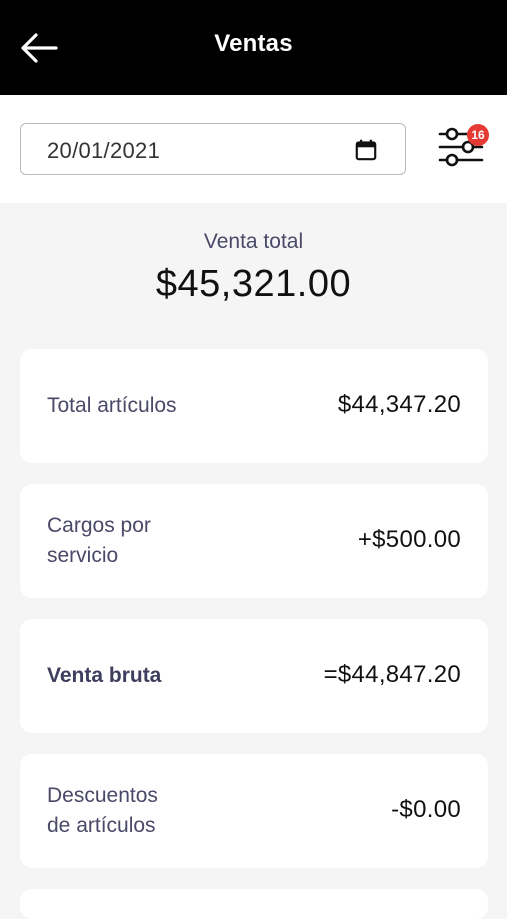 Image resolution: width=507 pixels, height=919 pixels. What do you see at coordinates (104, 150) in the screenshot?
I see `date-value: 20/01/2021` at bounding box center [104, 150].